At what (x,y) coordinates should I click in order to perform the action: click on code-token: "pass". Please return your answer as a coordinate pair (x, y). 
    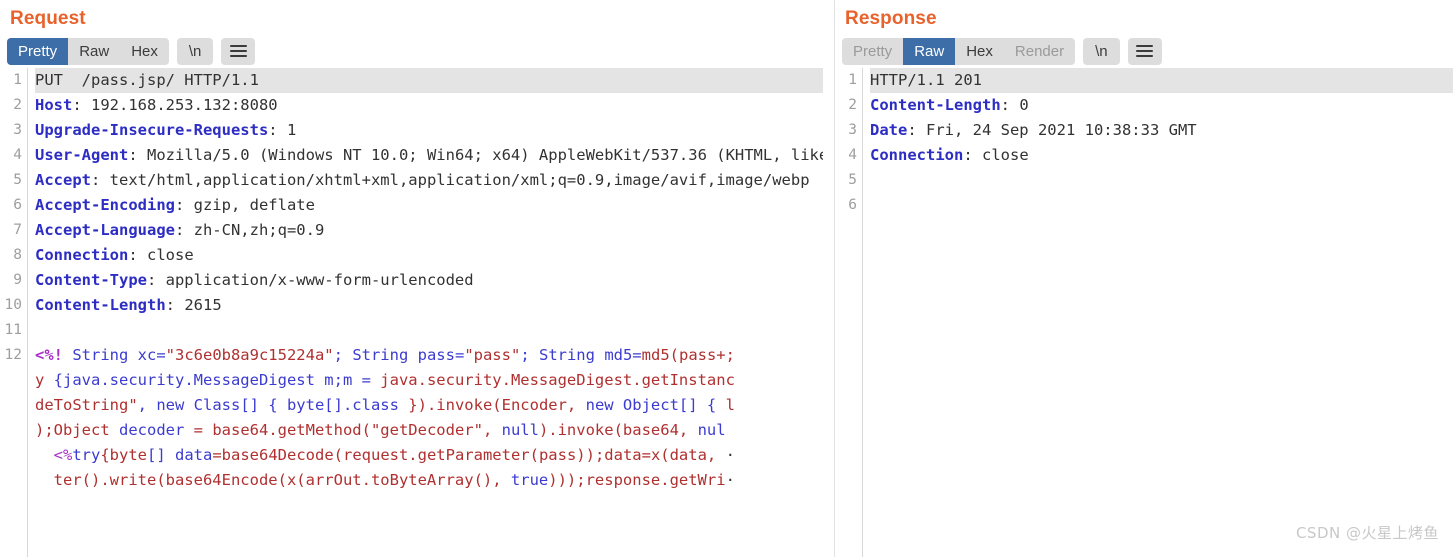
    Looking at the image, I should click on (492, 355).